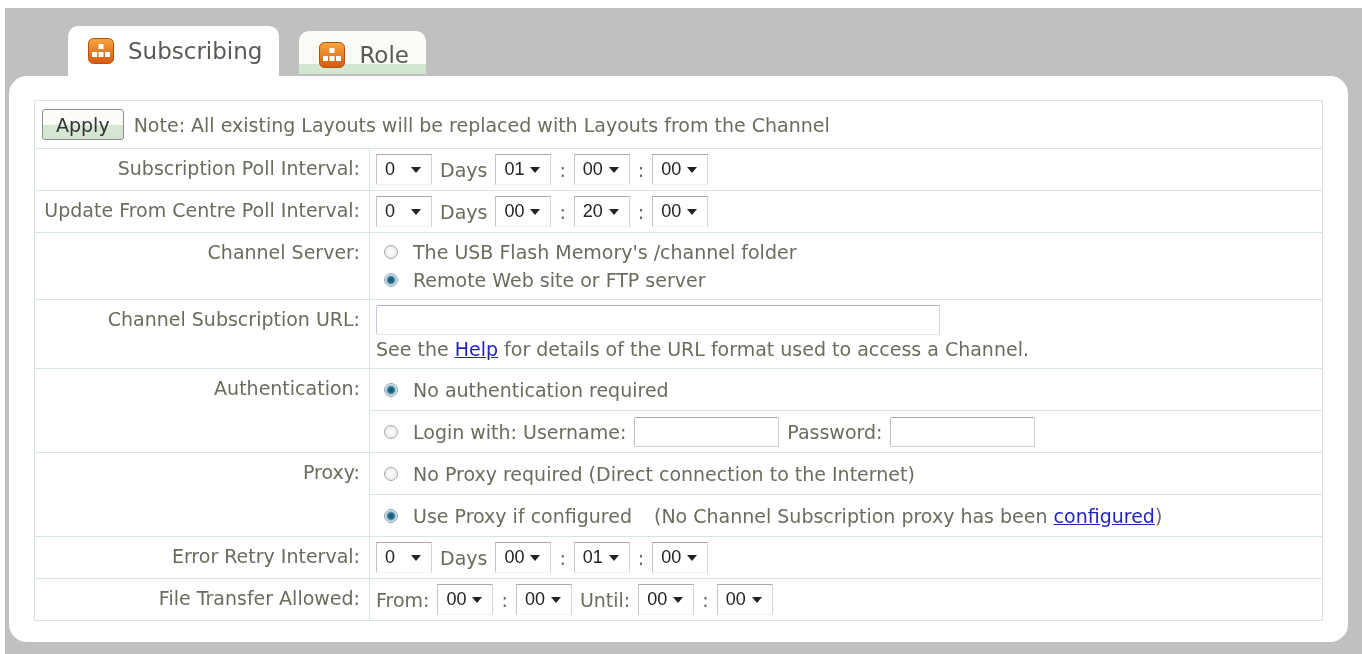 The width and height of the screenshot is (1362, 654). I want to click on tab: Role, so click(362, 52).